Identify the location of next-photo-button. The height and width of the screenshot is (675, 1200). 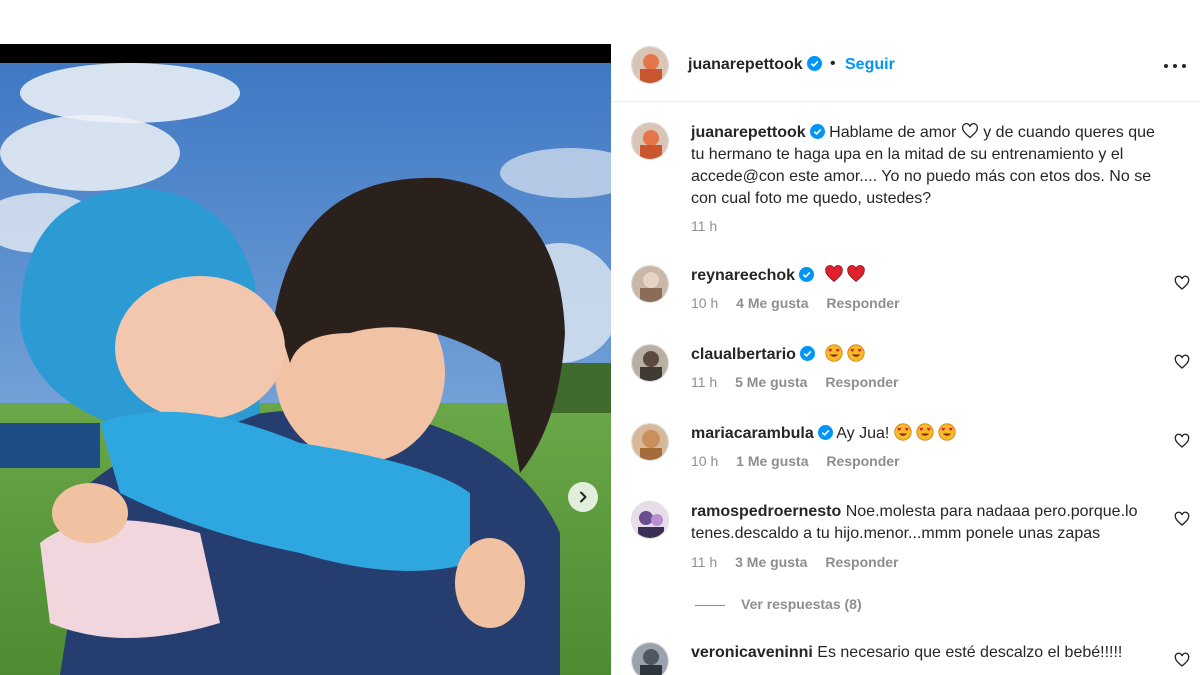
(583, 497).